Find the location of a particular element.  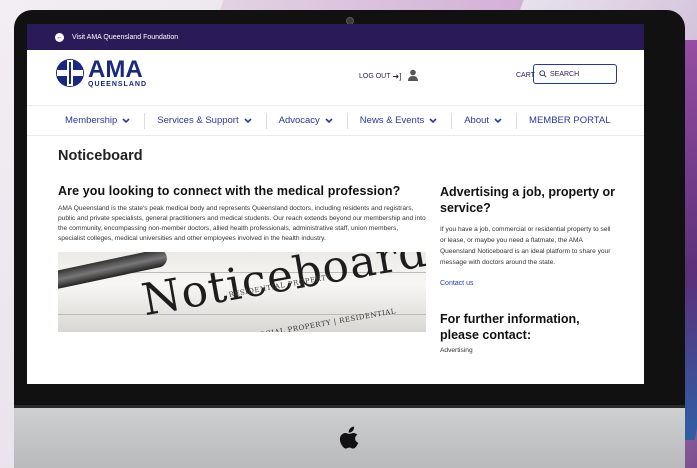

nav-news-events: News & Events is located at coordinates (398, 120).